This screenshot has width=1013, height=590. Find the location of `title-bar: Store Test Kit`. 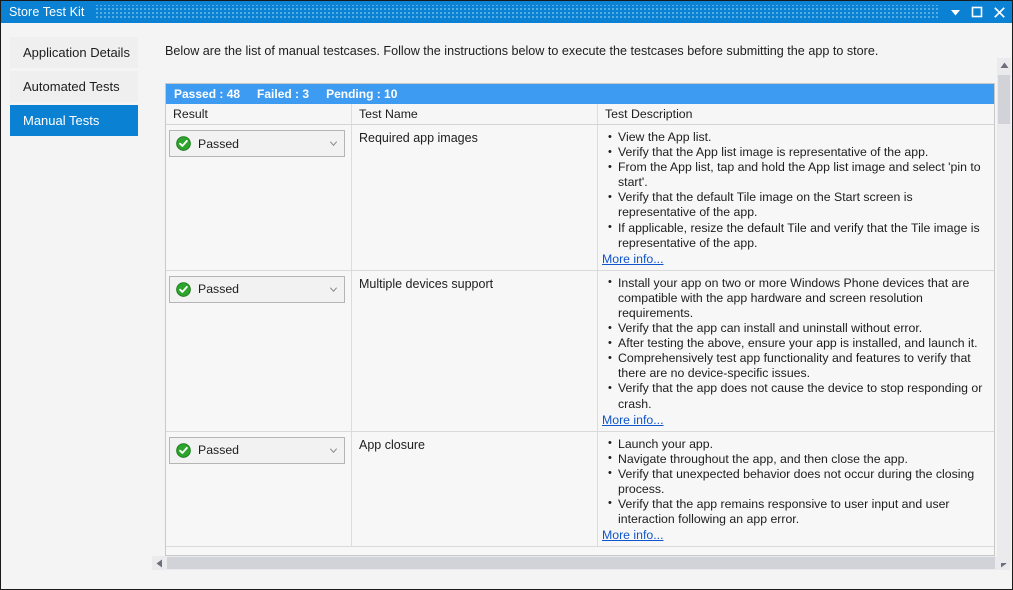

title-bar: Store Test Kit is located at coordinates (506, 12).